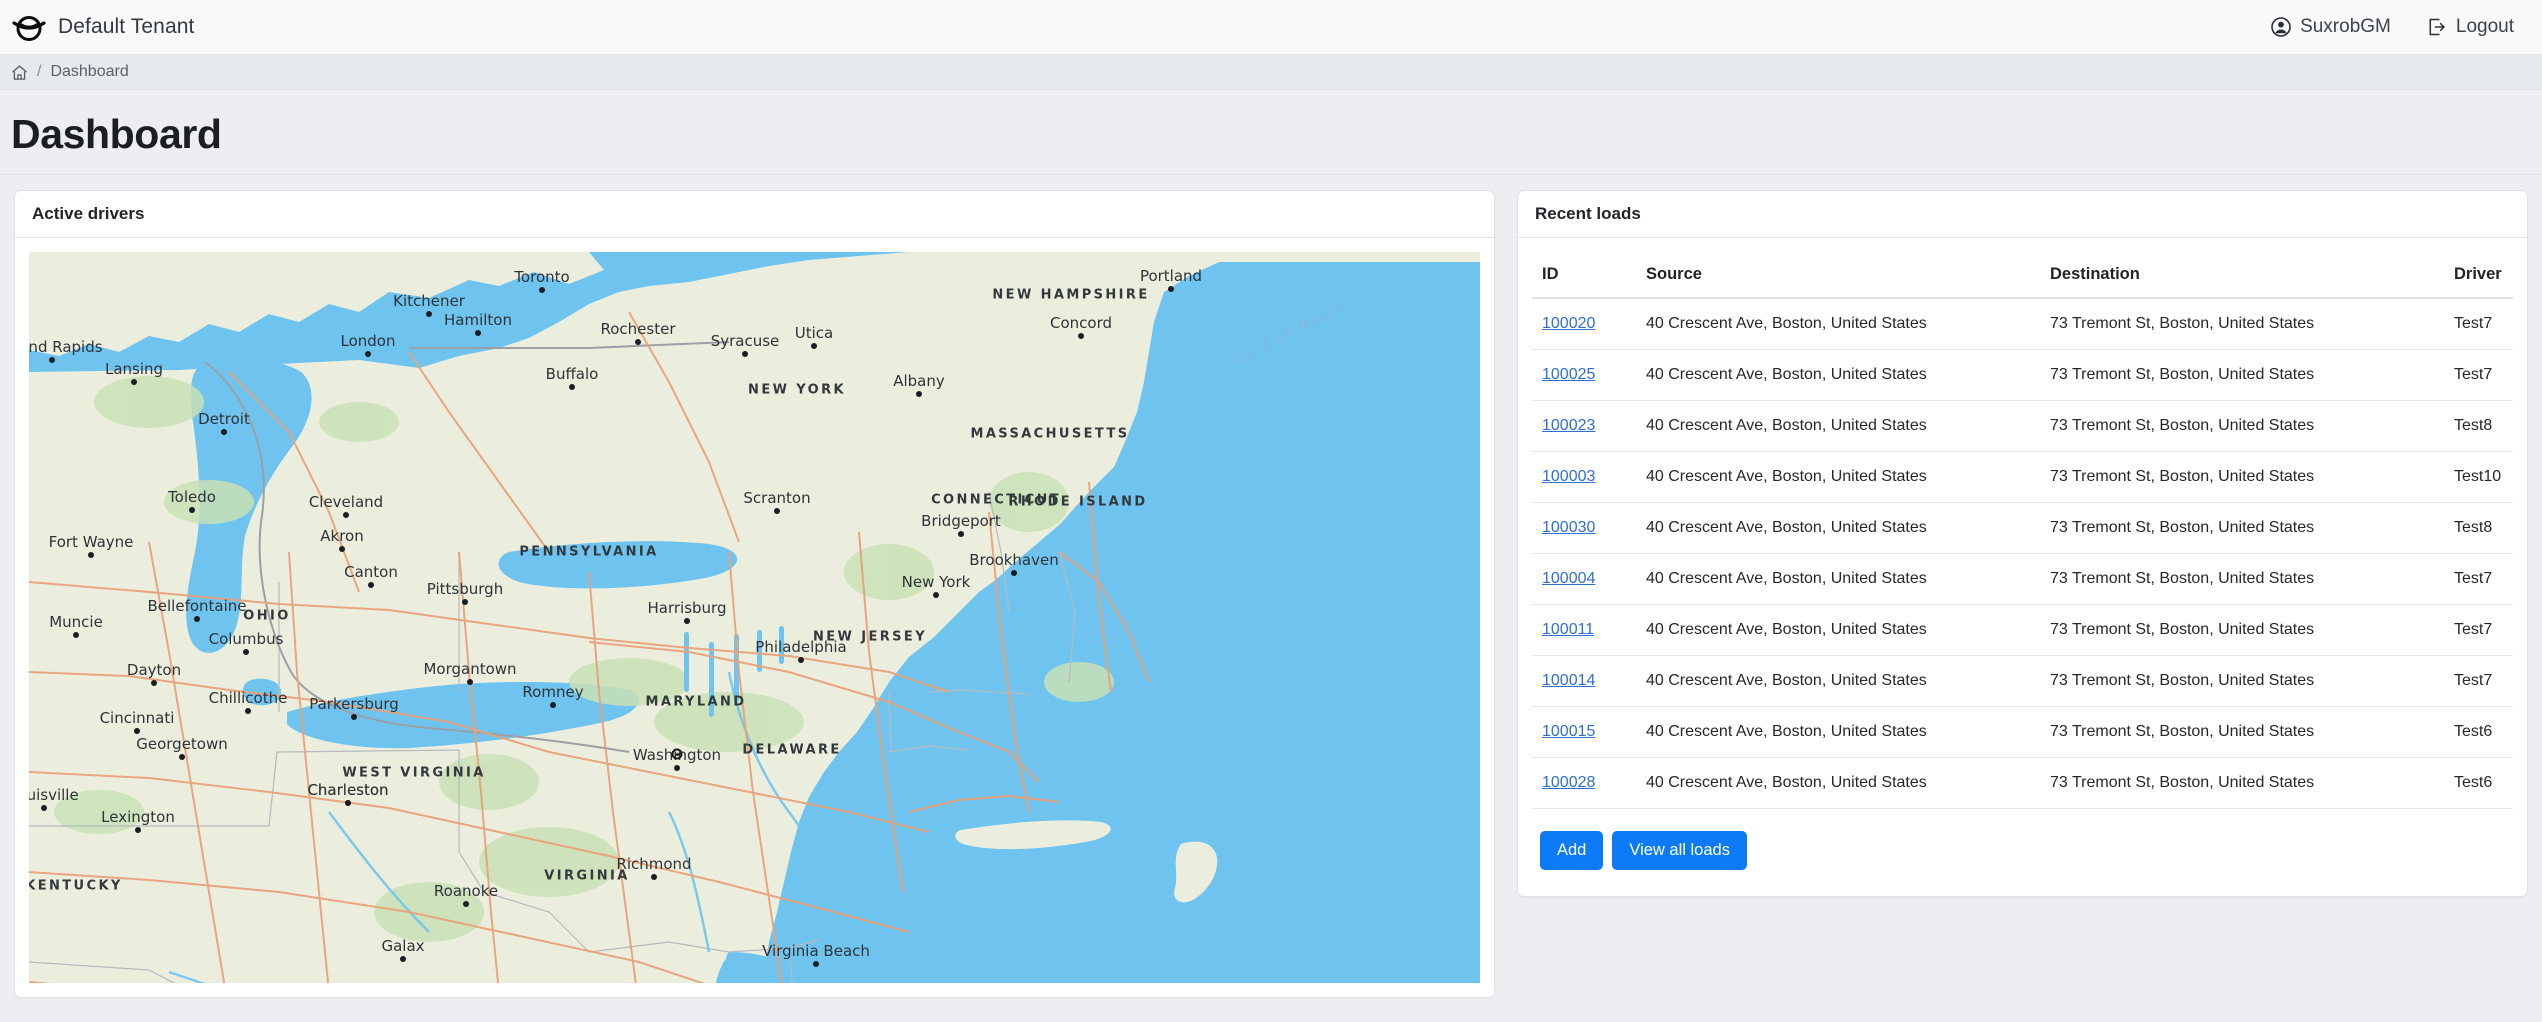 The image size is (2542, 1022). I want to click on cell-id: 100004, so click(1589, 579).